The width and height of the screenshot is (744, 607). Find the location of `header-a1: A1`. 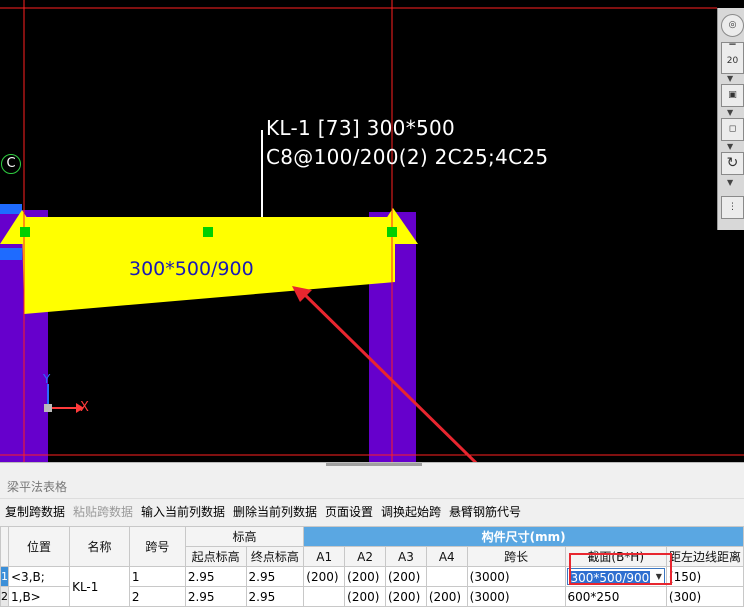

header-a1: A1 is located at coordinates (324, 556).